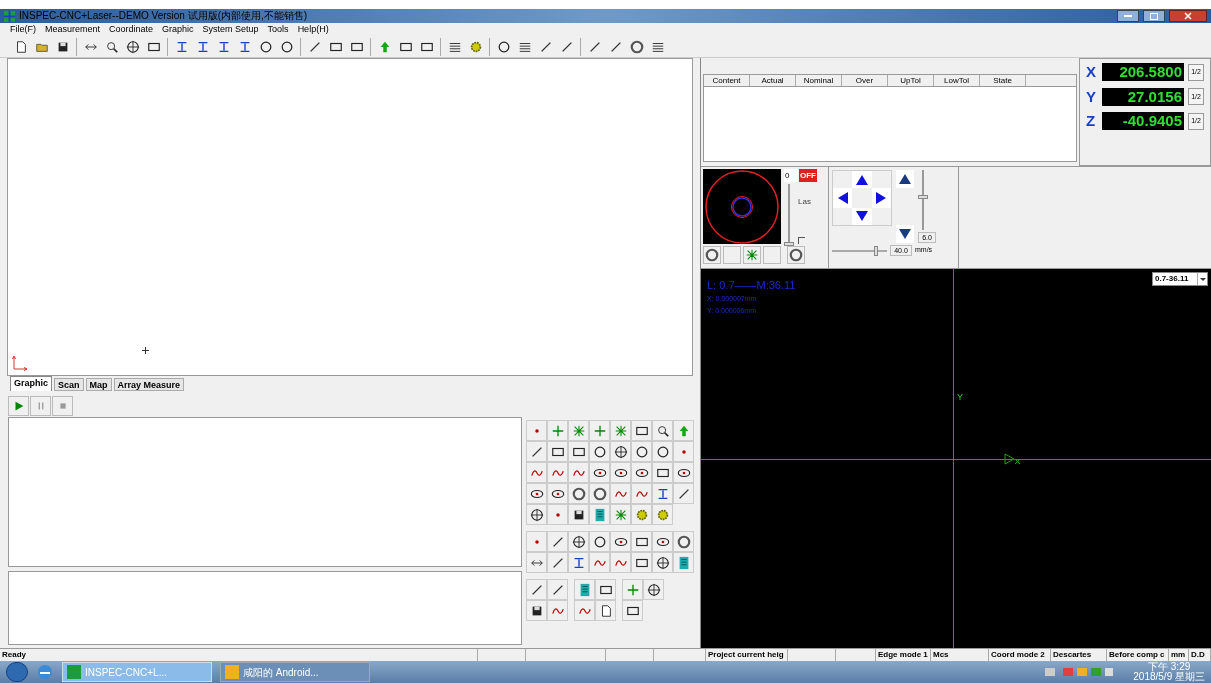  Describe the element at coordinates (278, 29) in the screenshot. I see `menu-item: Tools` at that location.